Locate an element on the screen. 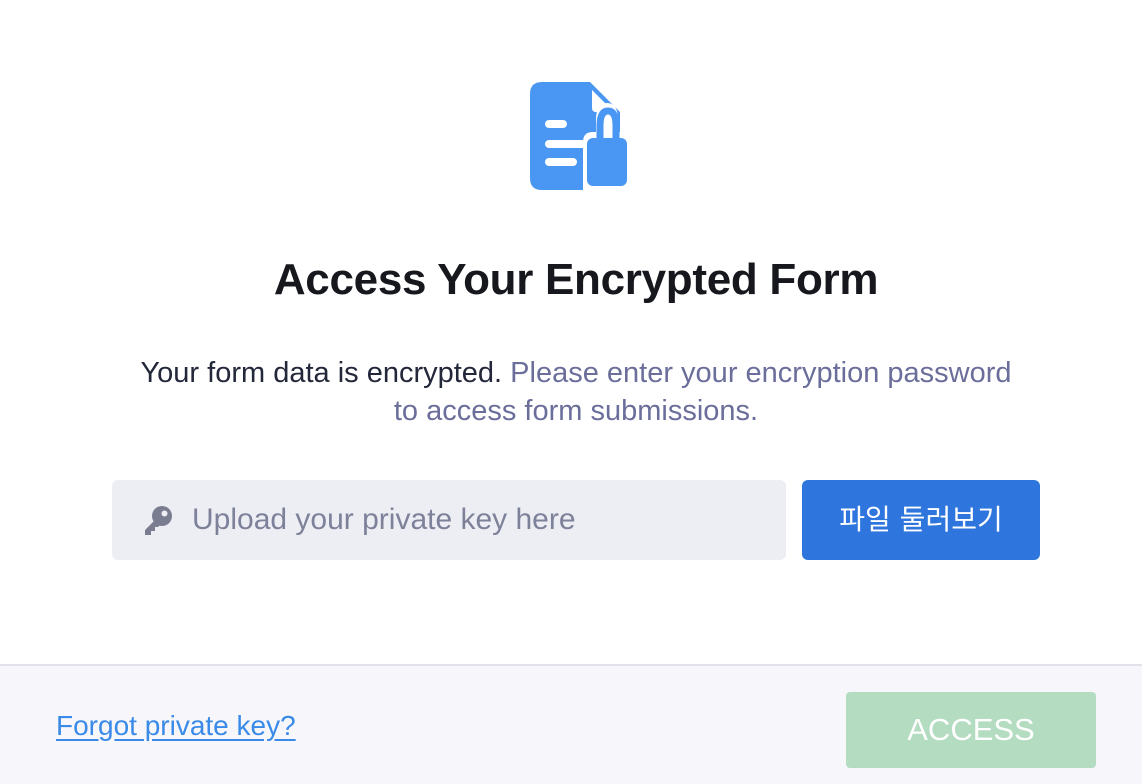 This screenshot has width=1142, height=784. access-button: ACCESS is located at coordinates (971, 730).